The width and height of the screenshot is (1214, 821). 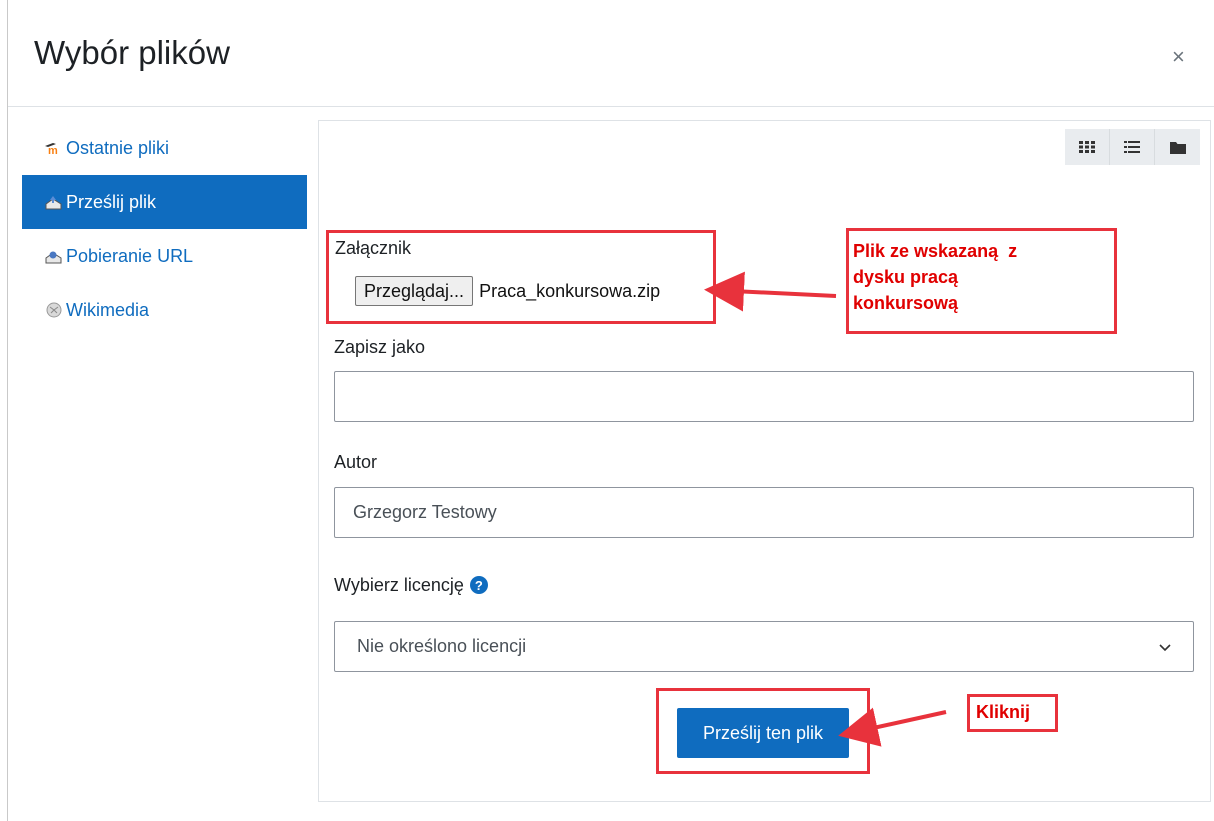 I want to click on save-as-input, so click(x=764, y=396).